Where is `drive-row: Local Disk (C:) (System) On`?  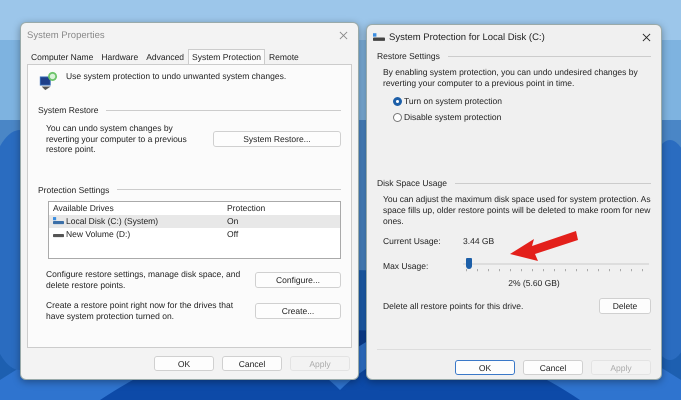 drive-row: Local Disk (C:) (System) On is located at coordinates (194, 221).